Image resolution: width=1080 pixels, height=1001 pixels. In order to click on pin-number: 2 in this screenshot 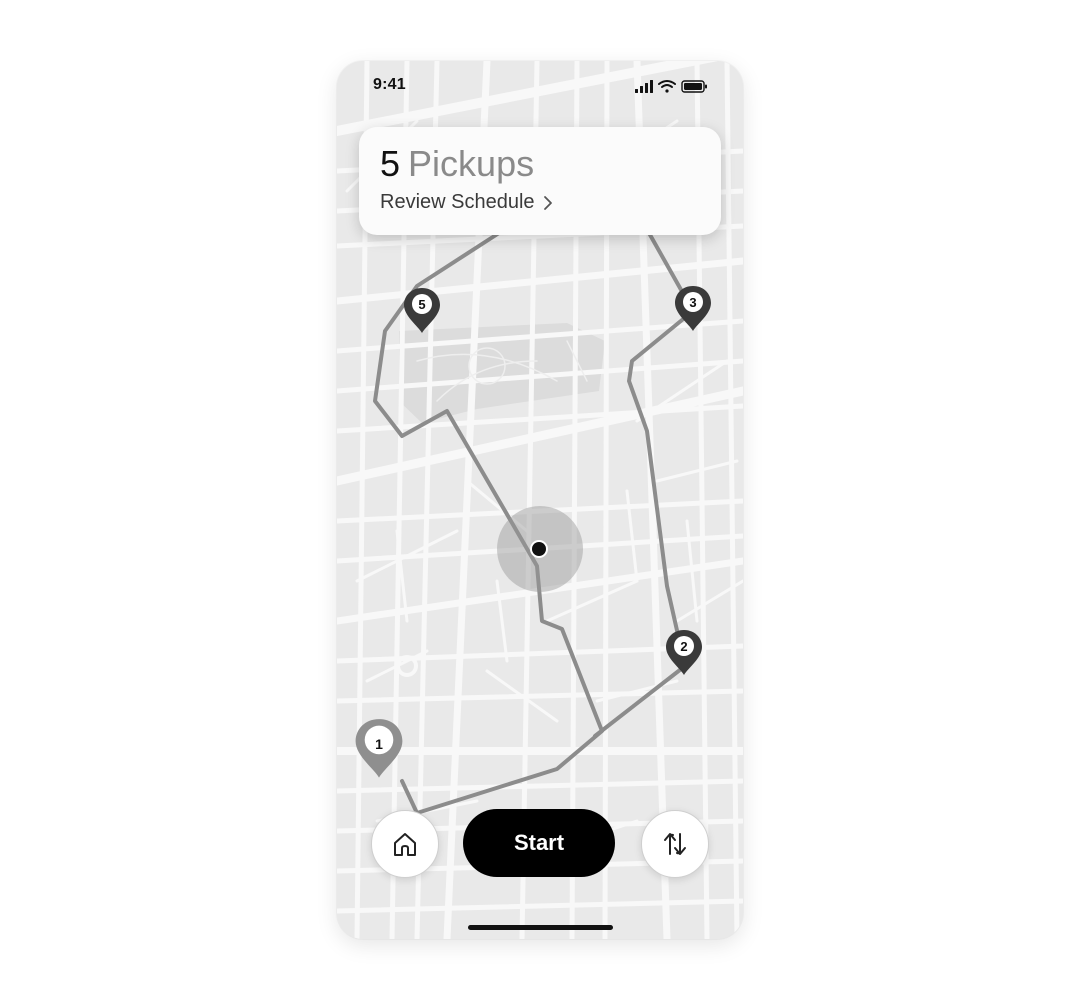, I will do `click(684, 646)`.